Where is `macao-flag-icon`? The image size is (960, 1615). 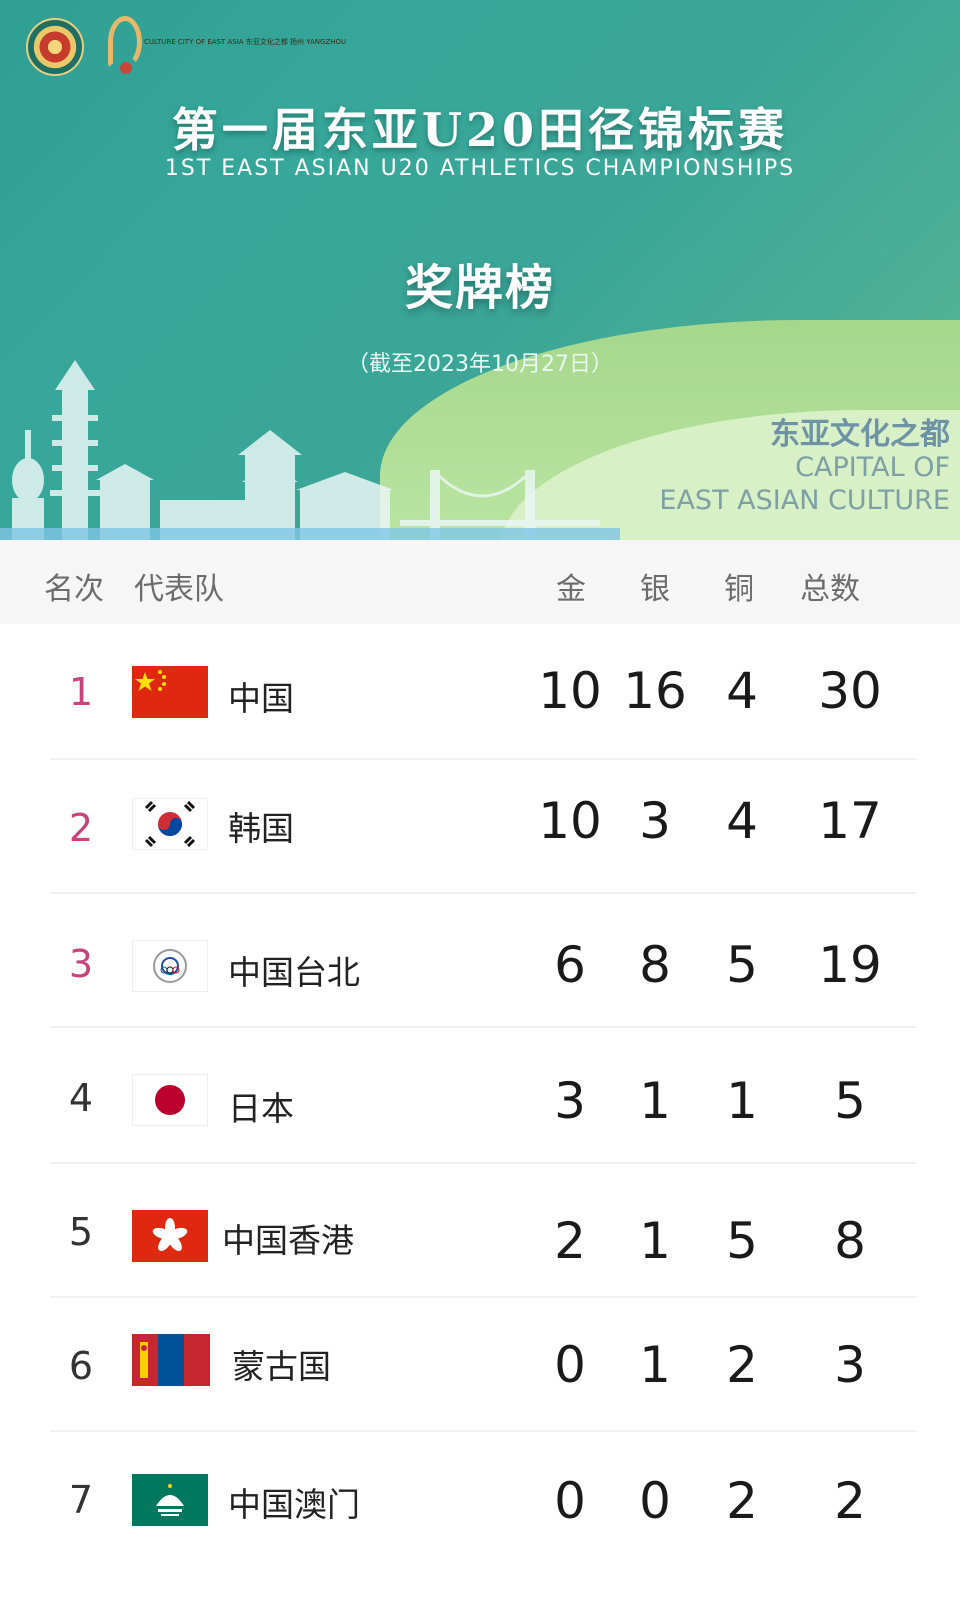 macao-flag-icon is located at coordinates (170, 1500).